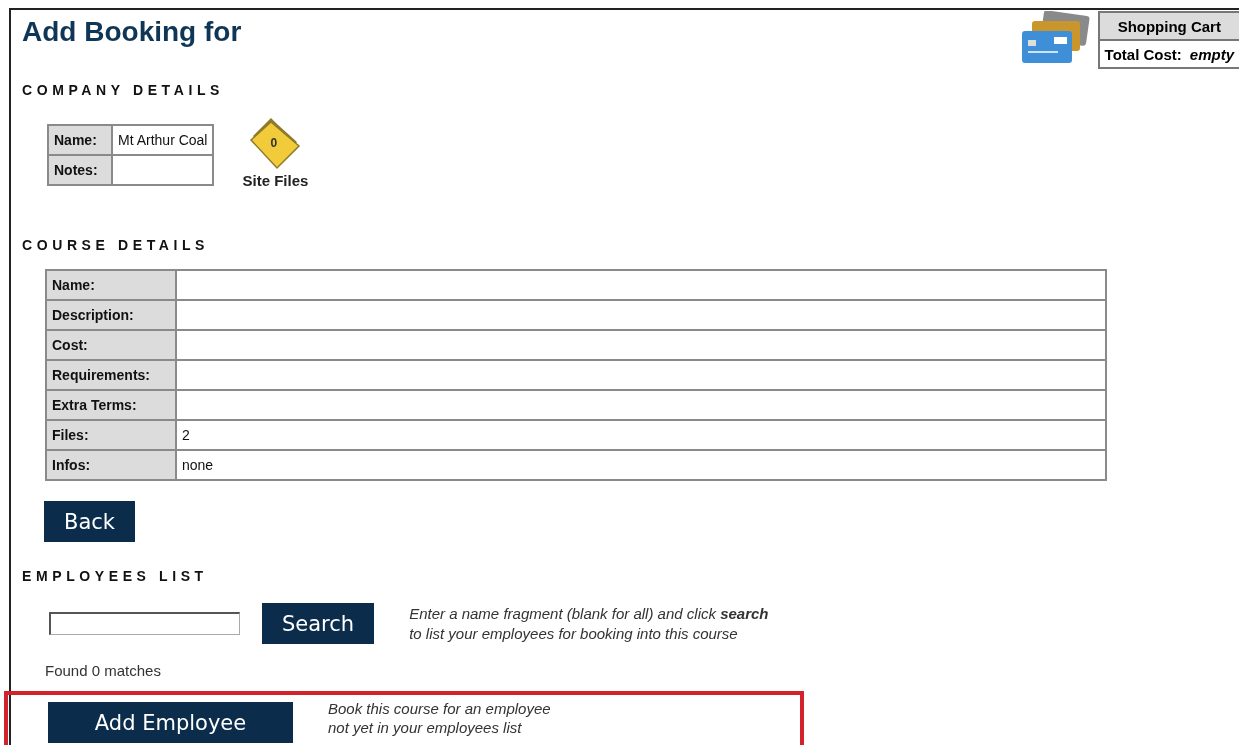  I want to click on help-text: Book this course for an employee, so click(439, 708).